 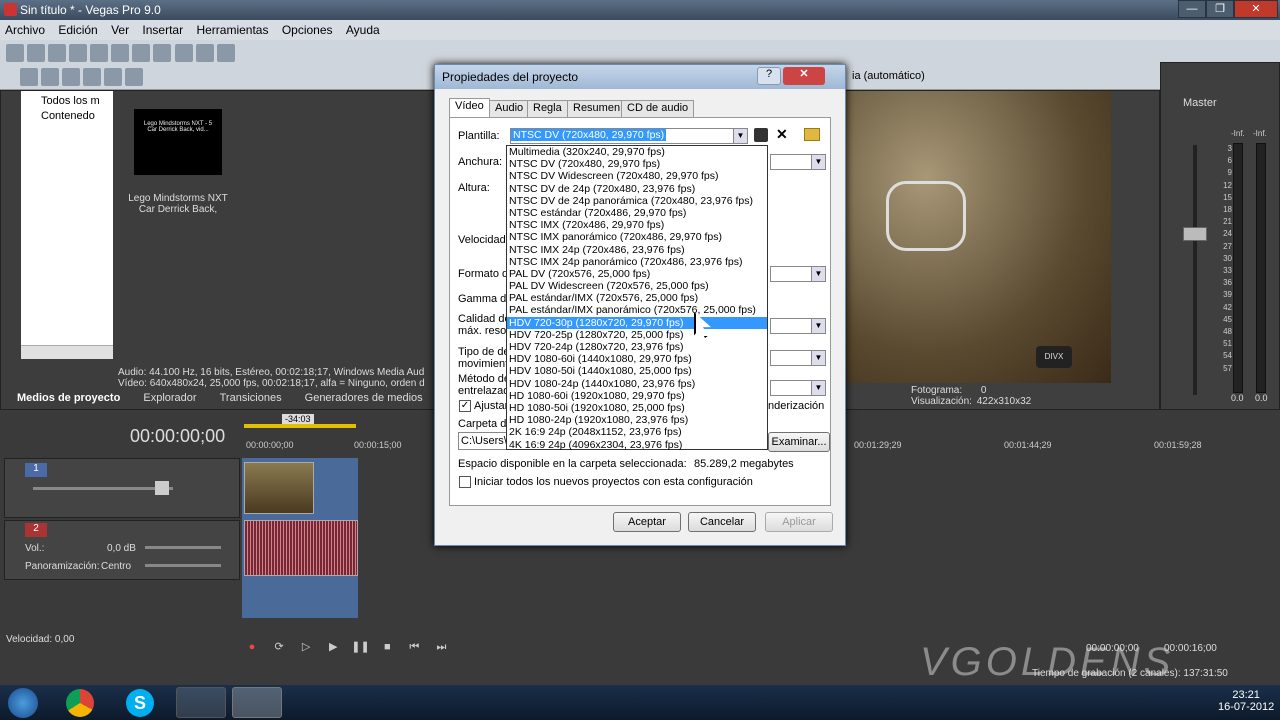 I want to click on cancel-button: Cancelar, so click(x=722, y=522).